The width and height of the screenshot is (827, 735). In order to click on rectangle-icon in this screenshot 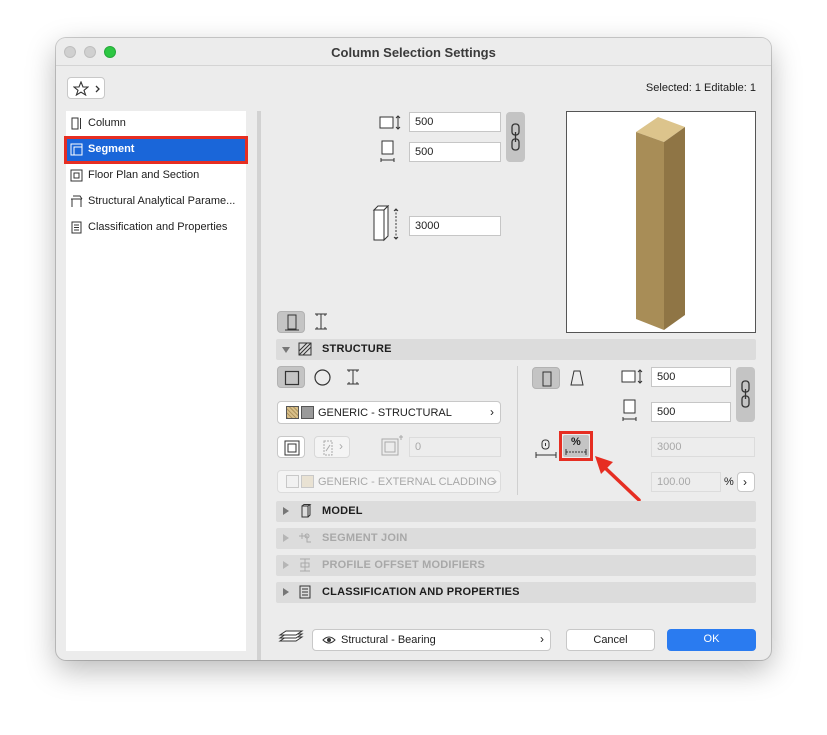, I will do `click(292, 378)`.